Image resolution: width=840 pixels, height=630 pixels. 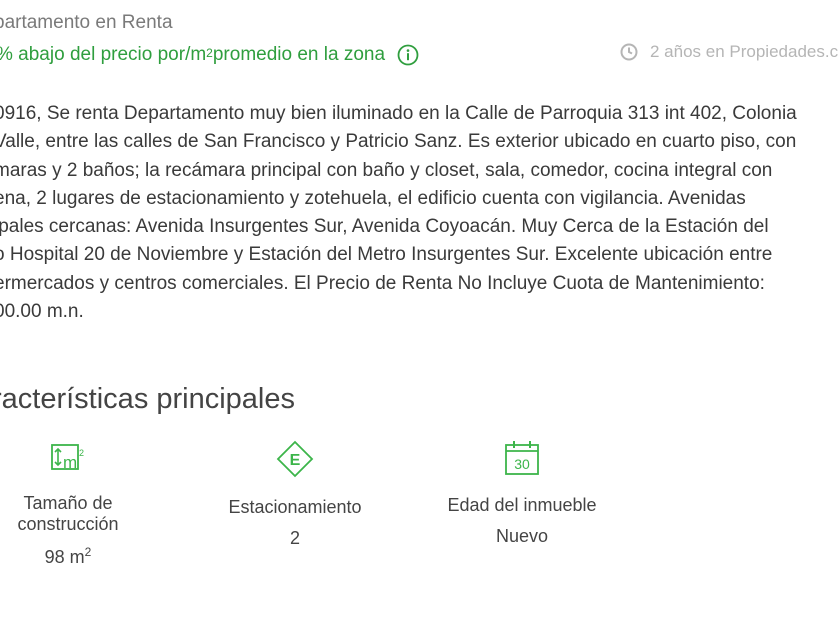 I want to click on features-section-title: racterísticas principales, so click(x=147, y=399).